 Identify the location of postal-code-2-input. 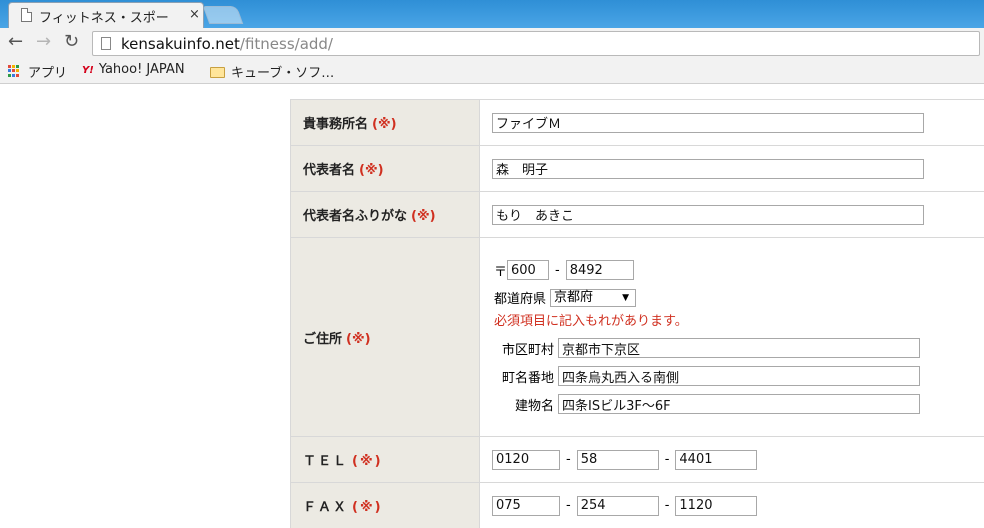
(599, 270).